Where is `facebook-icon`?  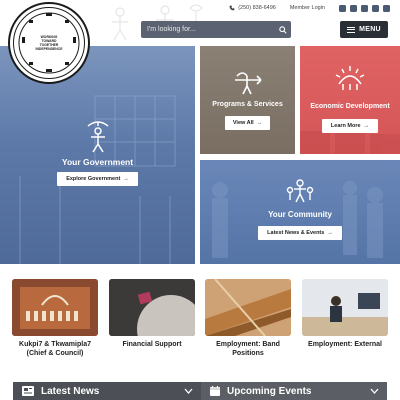
facebook-icon is located at coordinates (342, 8).